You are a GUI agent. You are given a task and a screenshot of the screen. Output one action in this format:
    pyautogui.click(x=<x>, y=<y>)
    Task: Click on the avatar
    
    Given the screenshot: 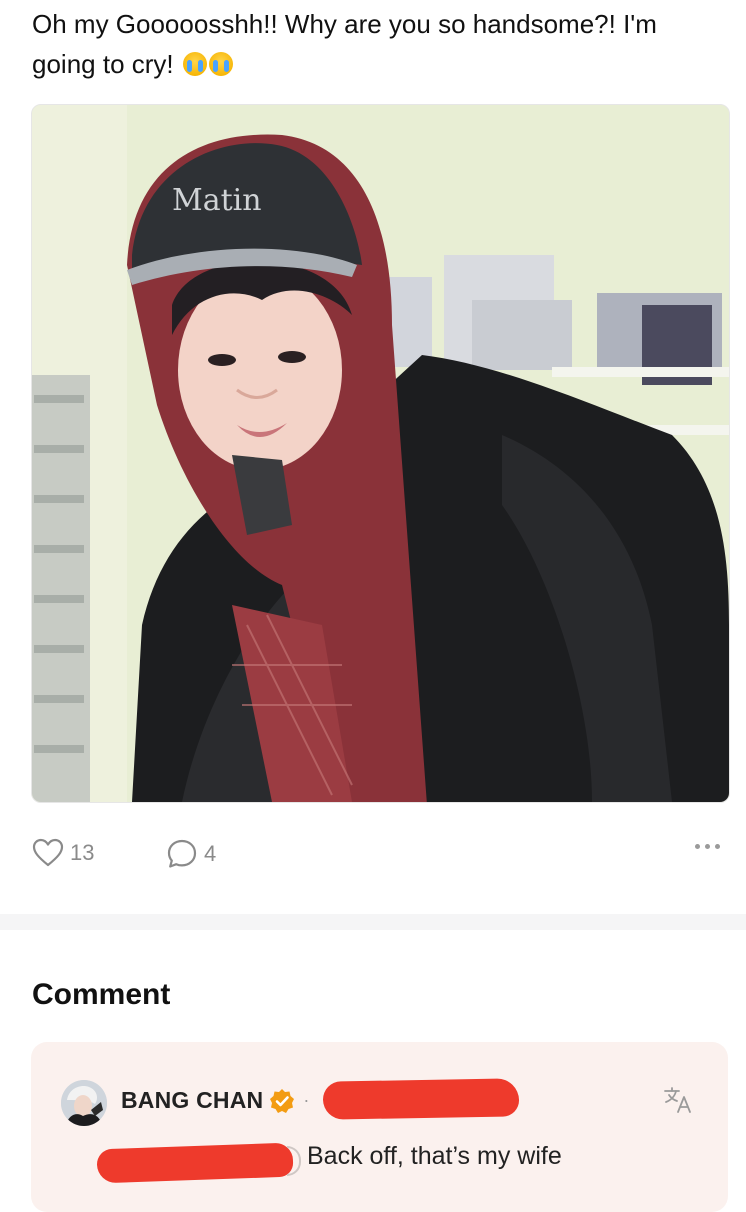 What is the action you would take?
    pyautogui.click(x=84, y=1103)
    